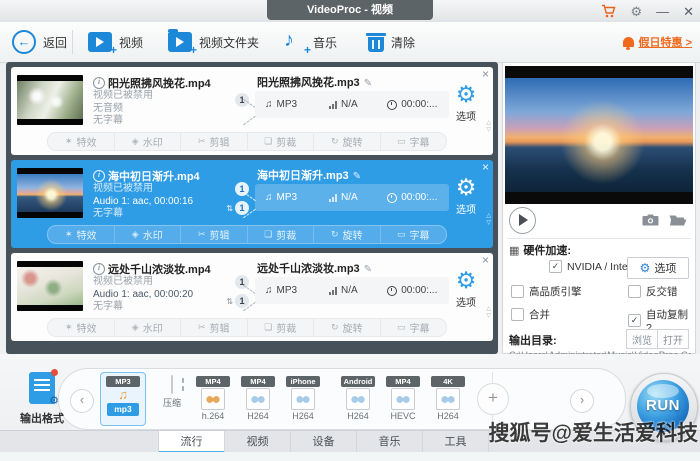 This screenshot has height=461, width=700. Describe the element at coordinates (258, 442) in the screenshot. I see `tab-video: 视频` at that location.